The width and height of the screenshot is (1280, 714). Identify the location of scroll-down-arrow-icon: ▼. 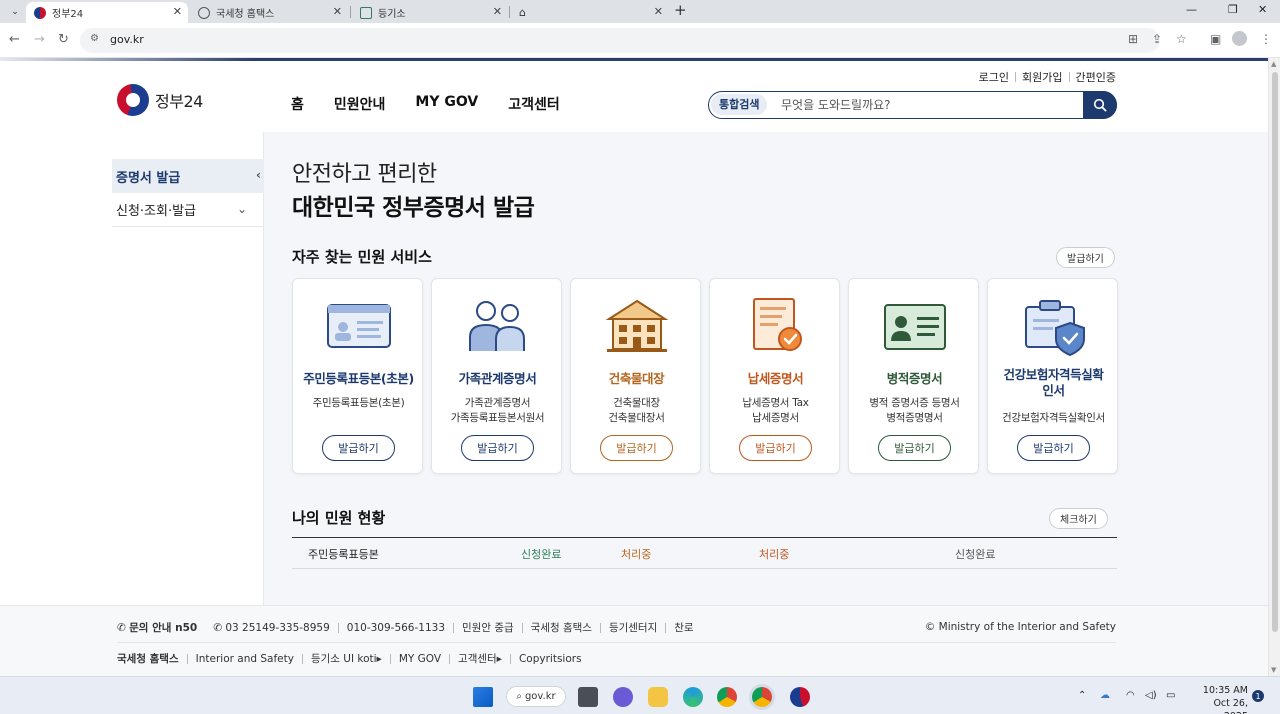
(1273, 670).